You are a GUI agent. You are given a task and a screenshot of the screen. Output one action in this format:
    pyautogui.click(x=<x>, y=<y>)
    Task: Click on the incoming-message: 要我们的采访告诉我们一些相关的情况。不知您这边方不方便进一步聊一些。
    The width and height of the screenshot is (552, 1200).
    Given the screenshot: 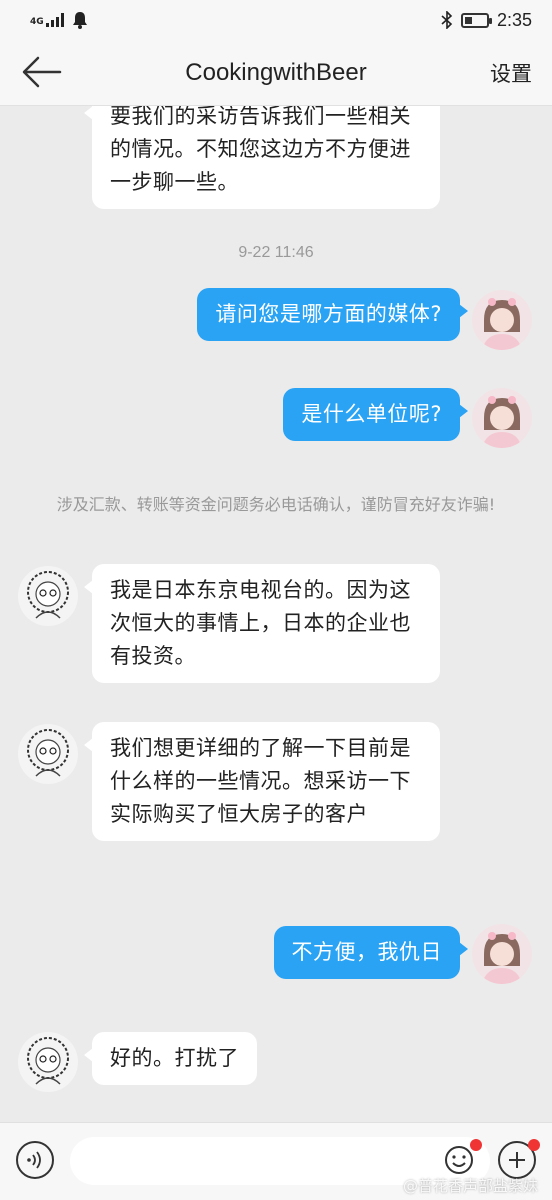 What is the action you would take?
    pyautogui.click(x=262, y=157)
    